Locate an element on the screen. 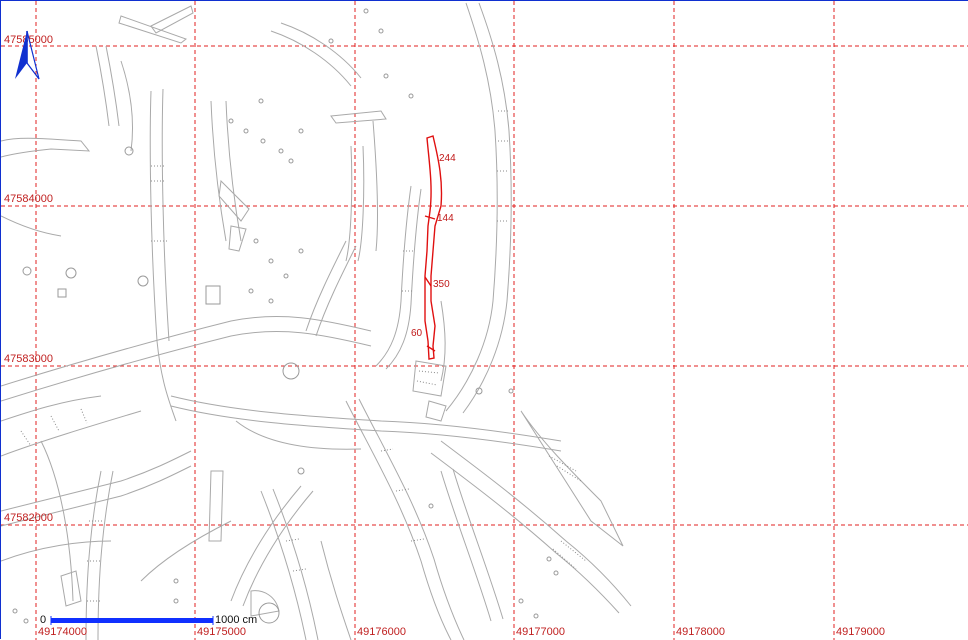 The height and width of the screenshot is (640, 968). highlighted-drift is located at coordinates (433, 247).